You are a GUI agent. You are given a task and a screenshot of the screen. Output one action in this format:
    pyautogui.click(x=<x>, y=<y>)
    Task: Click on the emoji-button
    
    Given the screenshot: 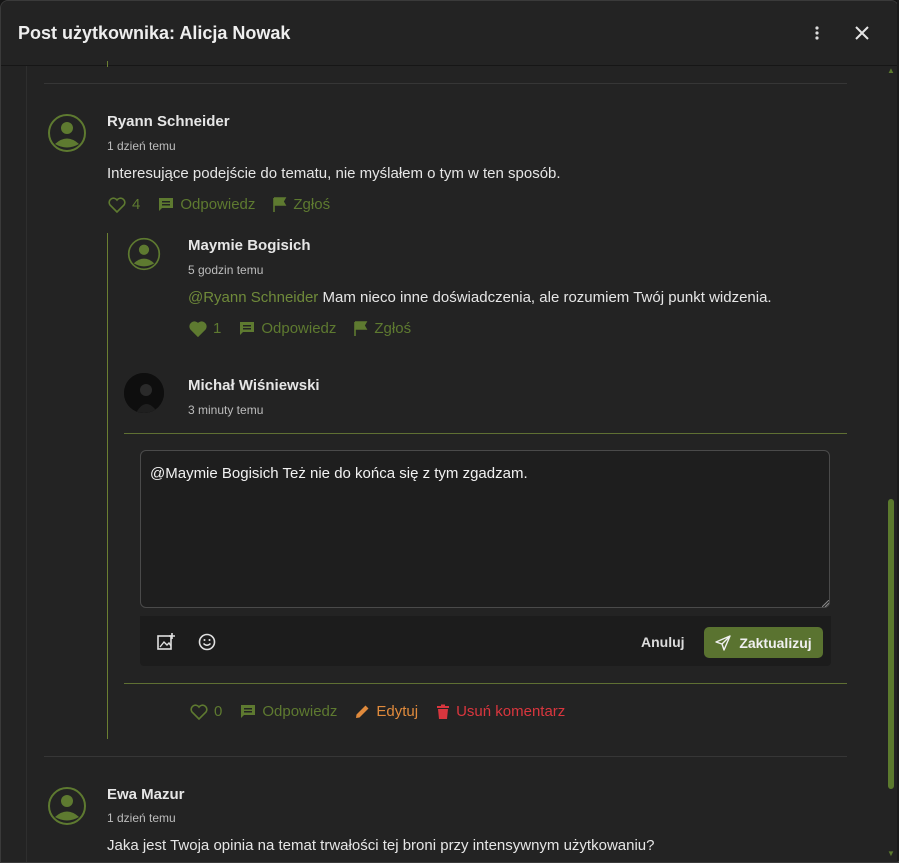 What is the action you would take?
    pyautogui.click(x=207, y=642)
    